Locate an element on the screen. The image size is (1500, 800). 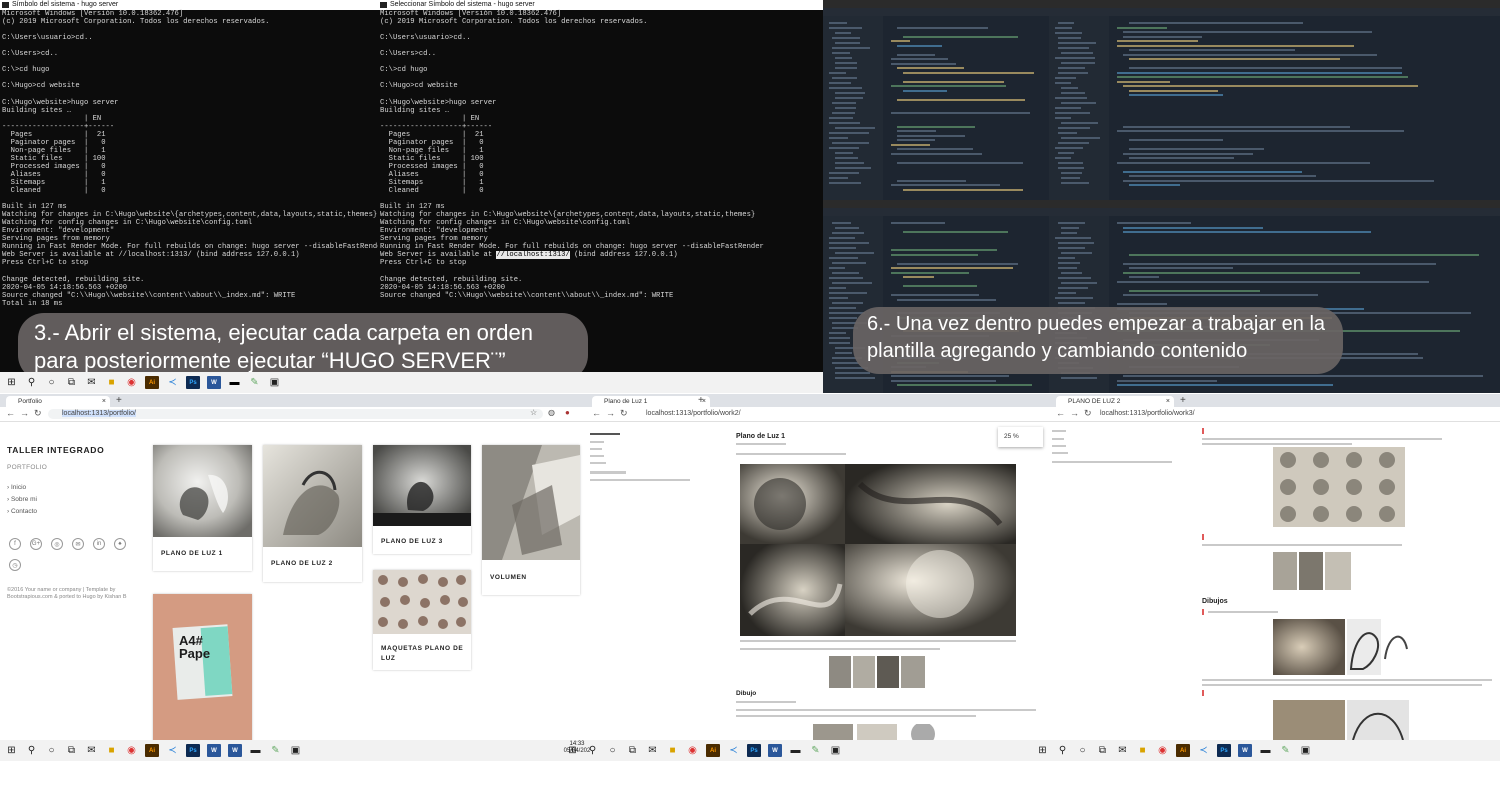
reload-icon: ↻ is located at coordinates (624, 413).